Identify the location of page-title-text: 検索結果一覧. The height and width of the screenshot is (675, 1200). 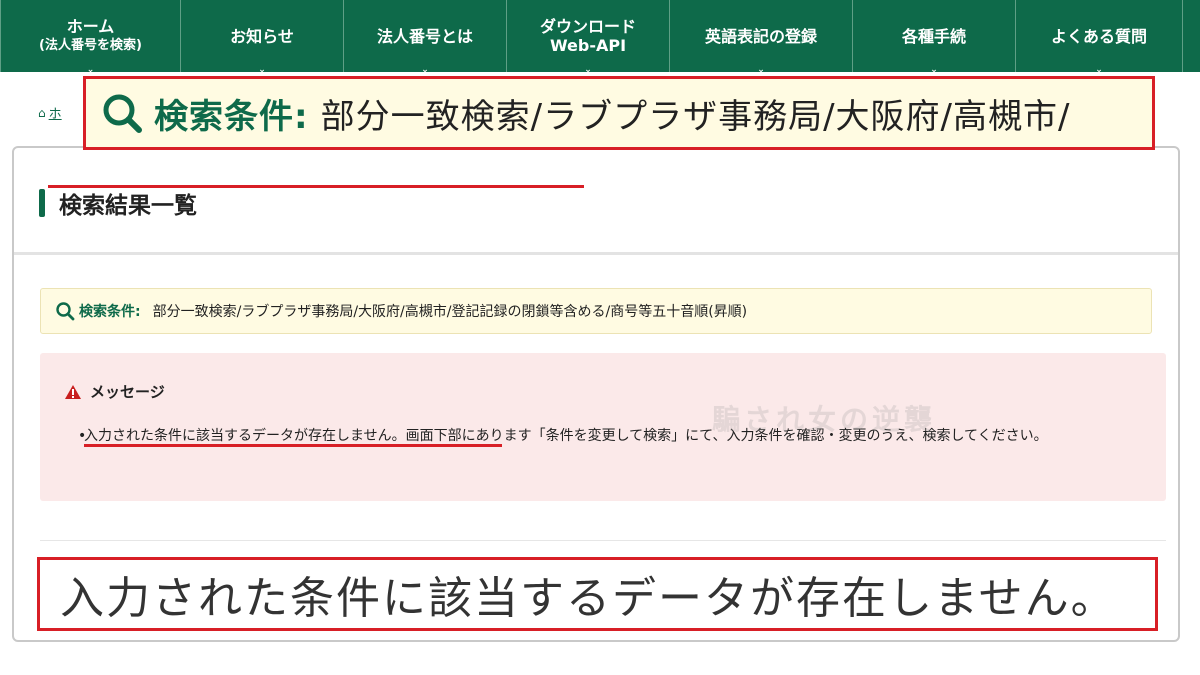
(128, 206).